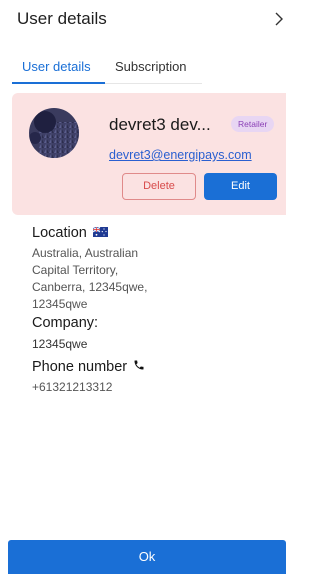  Describe the element at coordinates (85, 253) in the screenshot. I see `address-line: Australia, Australian` at that location.